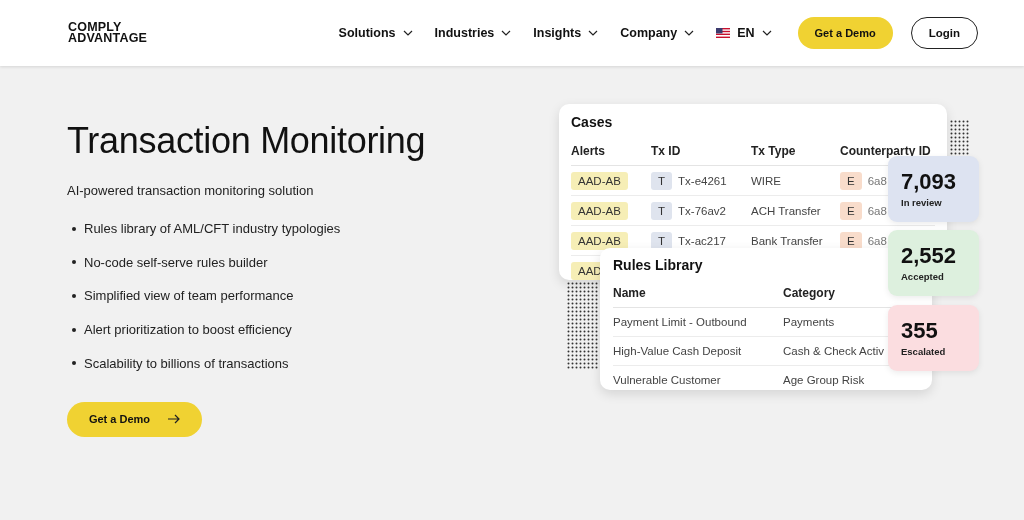  Describe the element at coordinates (375, 33) in the screenshot. I see `nav-menu: Solutions` at that location.